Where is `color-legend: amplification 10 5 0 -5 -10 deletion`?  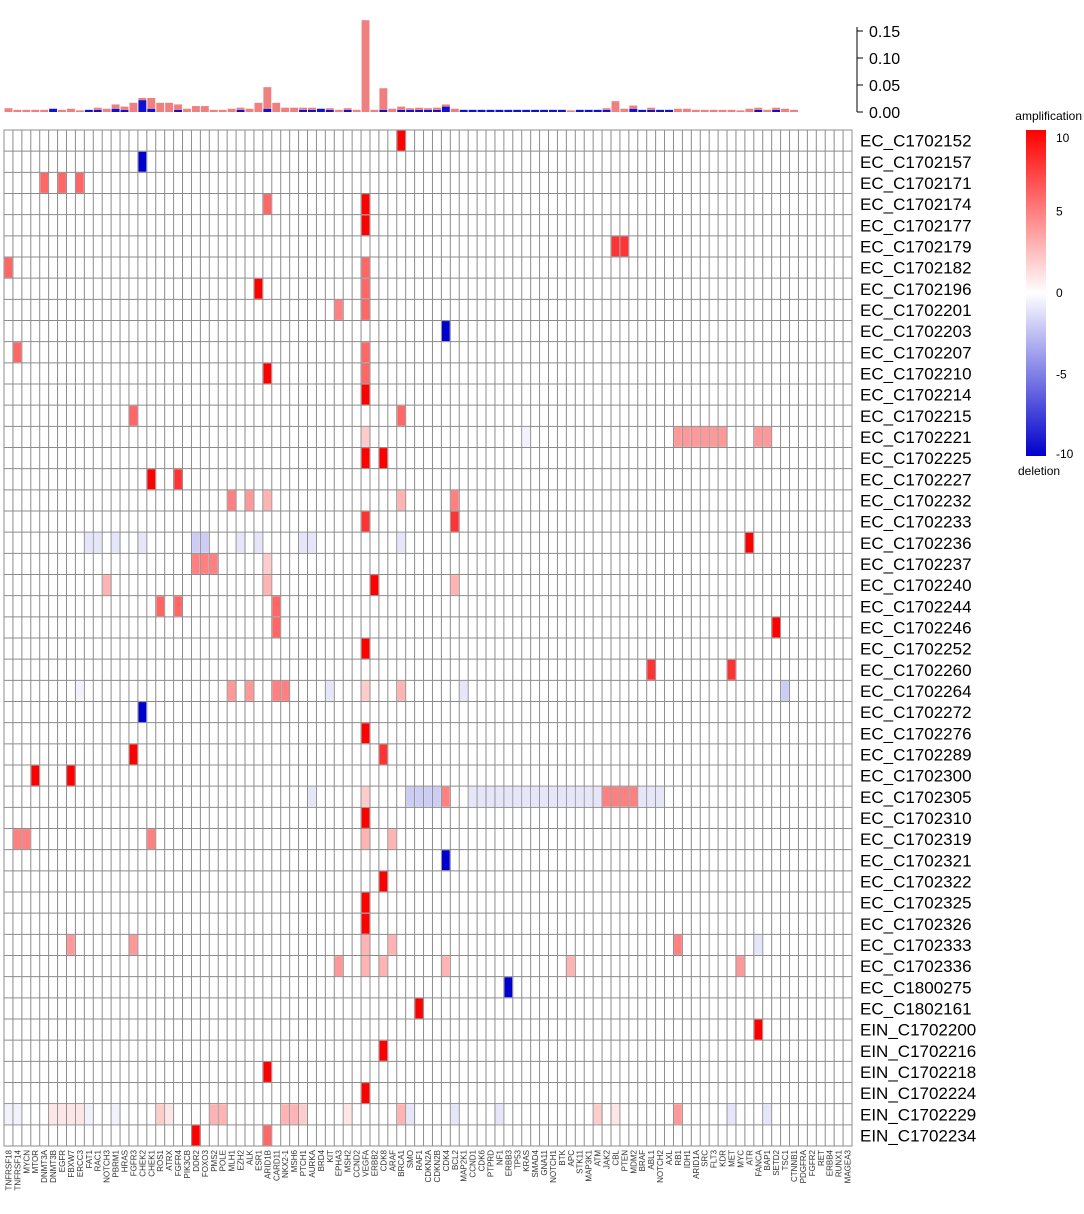 color-legend: amplification 10 5 0 -5 -10 deletion is located at coordinates (1048, 293).